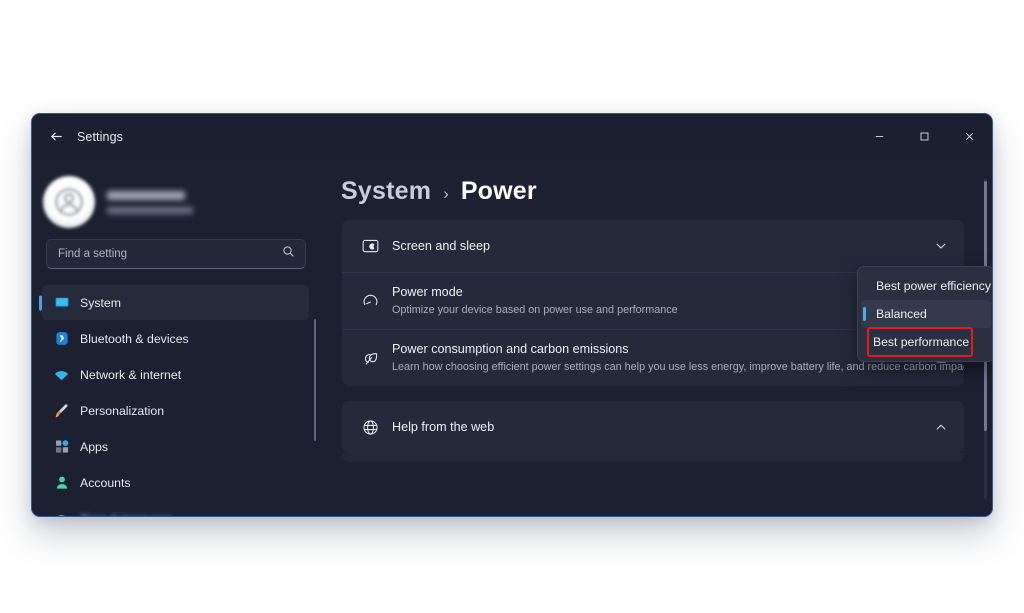 This screenshot has width=1024, height=613. What do you see at coordinates (498, 191) in the screenshot?
I see `page-title: Power` at bounding box center [498, 191].